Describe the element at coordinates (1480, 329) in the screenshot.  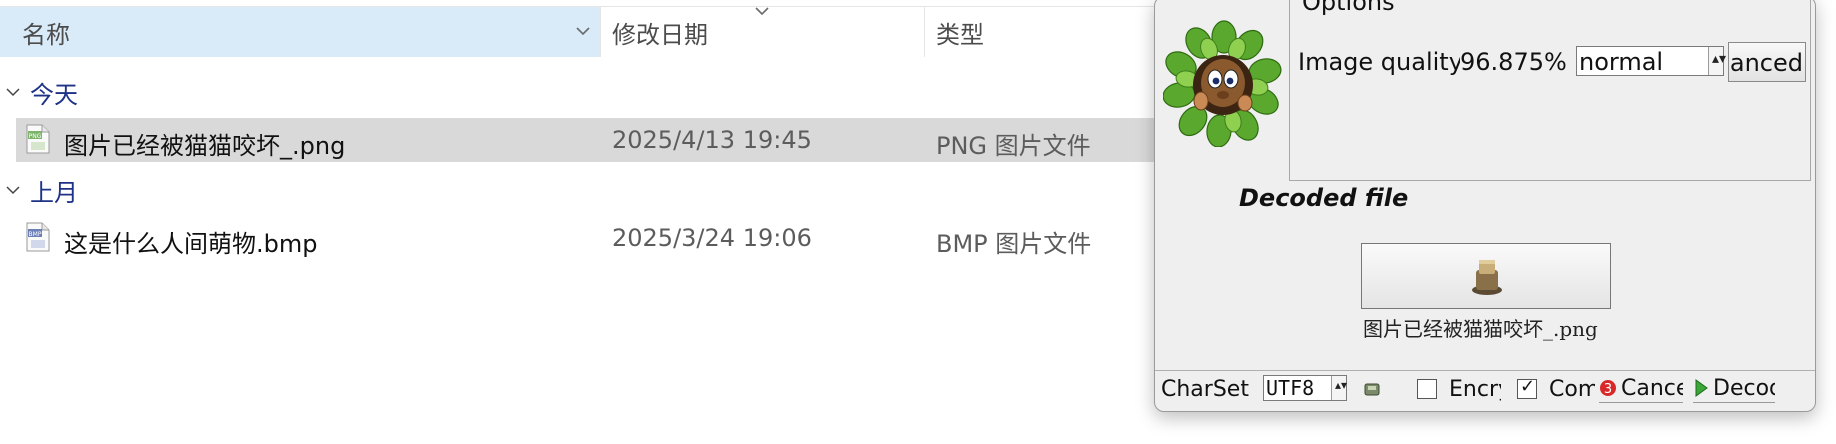
I see `decoded-filename: 图片已经被猫猫咬坏_.png` at that location.